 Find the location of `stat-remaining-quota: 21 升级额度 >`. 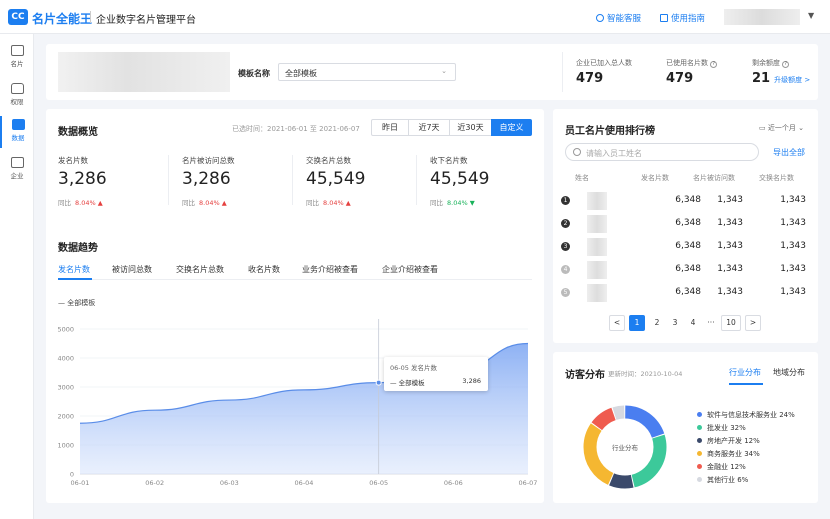

stat-remaining-quota: 21 升级额度 > is located at coordinates (781, 78).